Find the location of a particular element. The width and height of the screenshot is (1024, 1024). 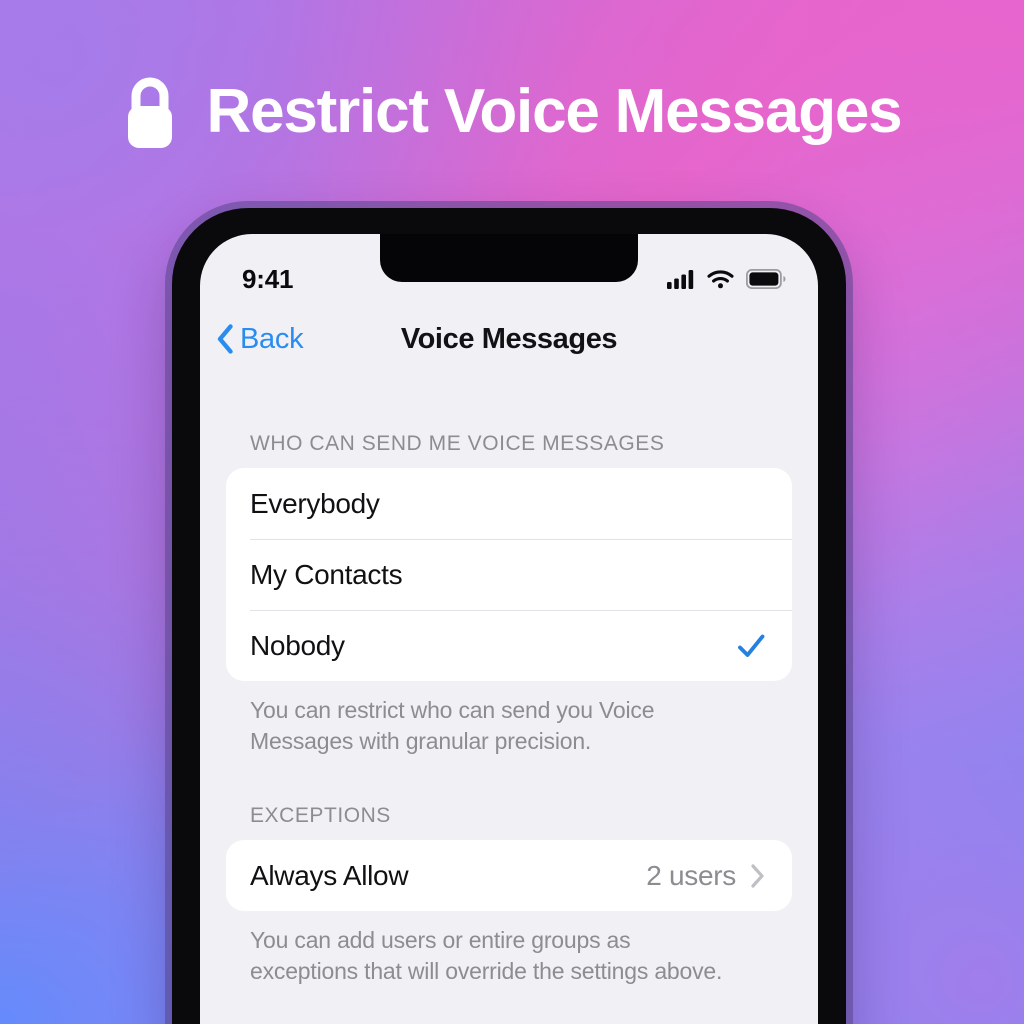

row-always-allow: Always Allow 2 users is located at coordinates (509, 875).